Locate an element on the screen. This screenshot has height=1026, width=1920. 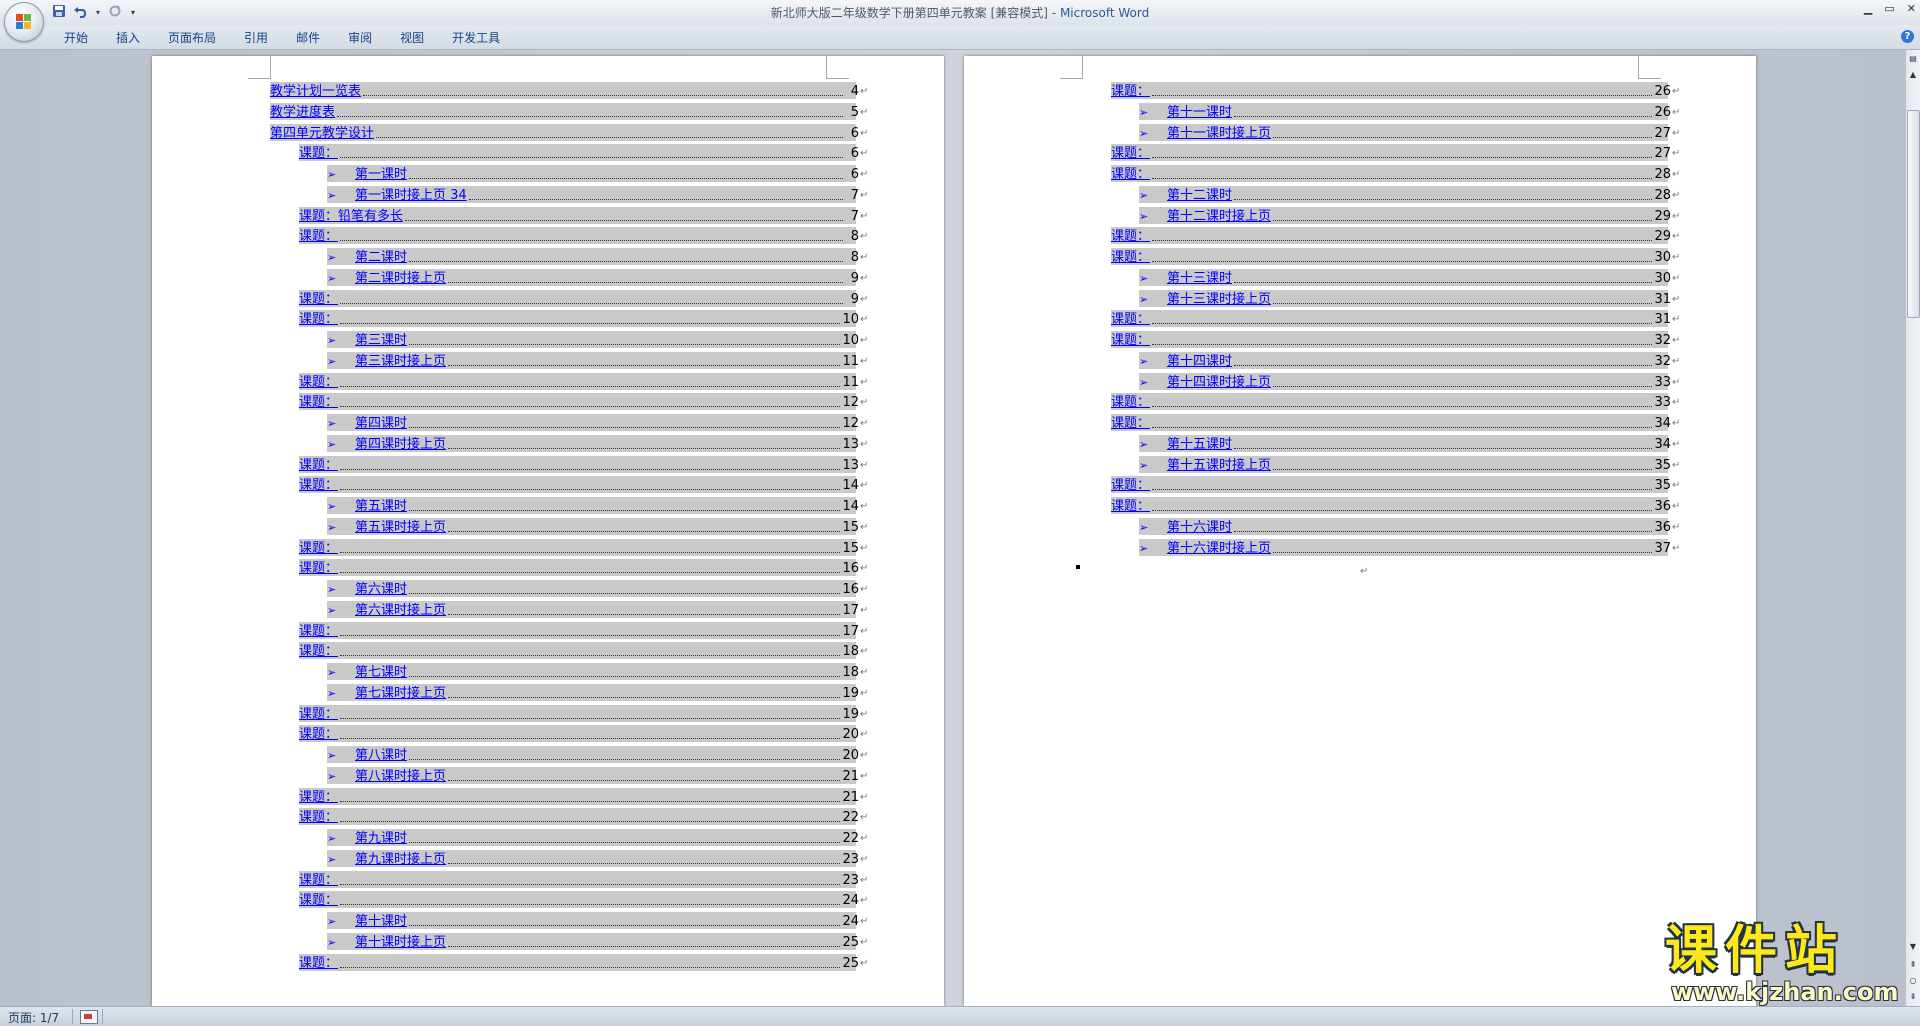
previous-page-icon: ⇞ is located at coordinates (1913, 965).